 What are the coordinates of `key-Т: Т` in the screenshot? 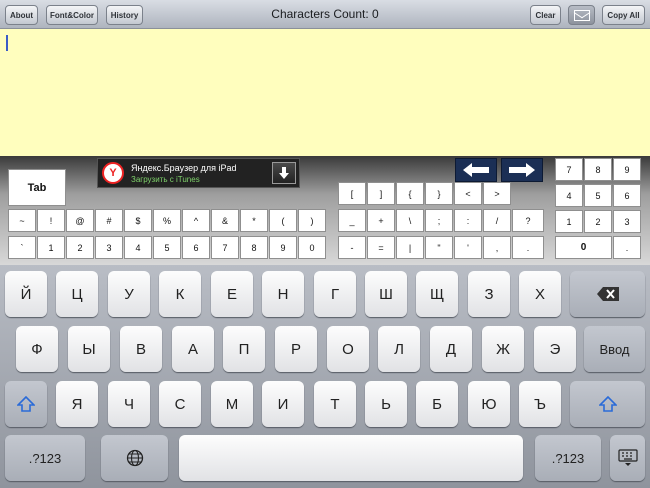 It's located at (335, 404).